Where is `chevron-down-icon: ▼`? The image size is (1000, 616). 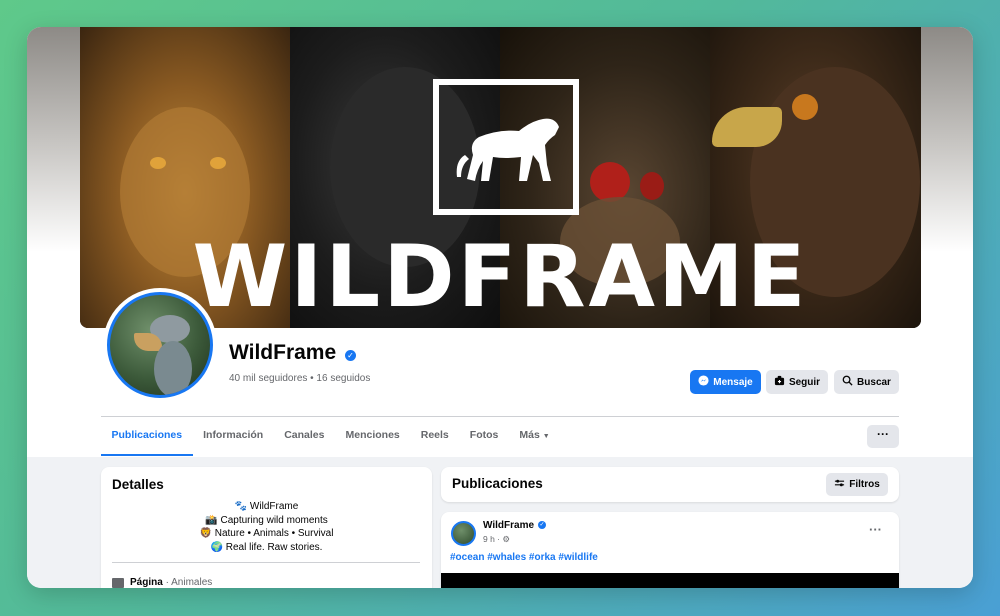 chevron-down-icon: ▼ is located at coordinates (546, 436).